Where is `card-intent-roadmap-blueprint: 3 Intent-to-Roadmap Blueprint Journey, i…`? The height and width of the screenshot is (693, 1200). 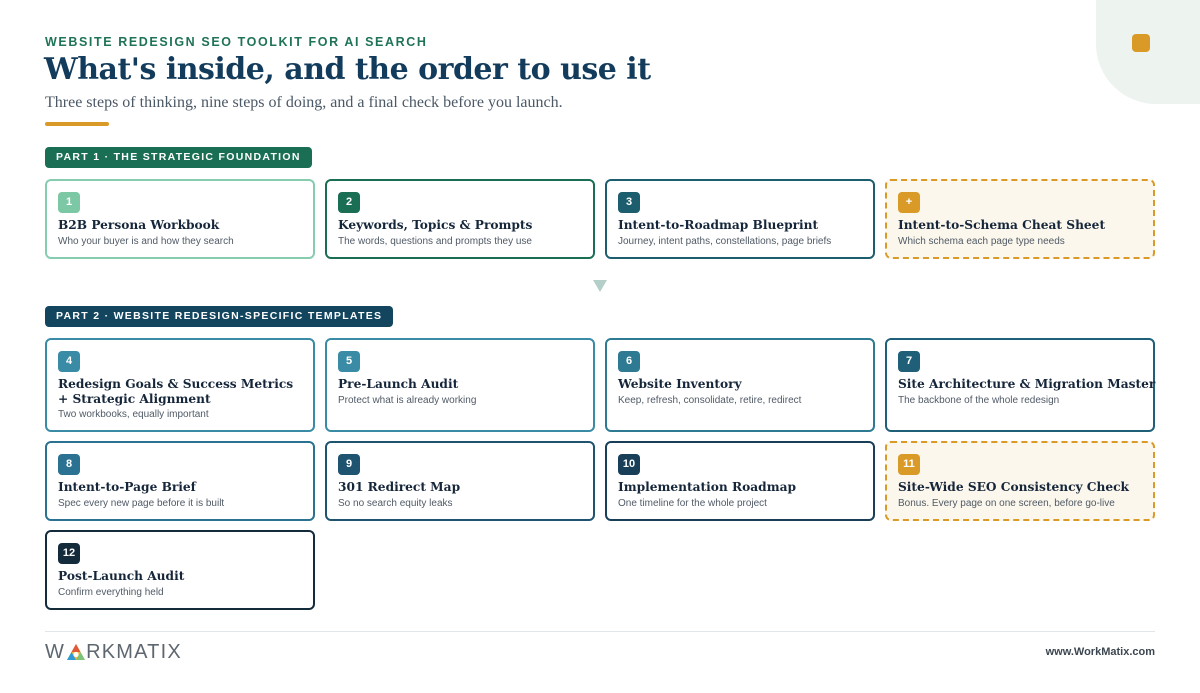
card-intent-roadmap-blueprint: 3 Intent-to-Roadmap Blueprint Journey, i… is located at coordinates (740, 219).